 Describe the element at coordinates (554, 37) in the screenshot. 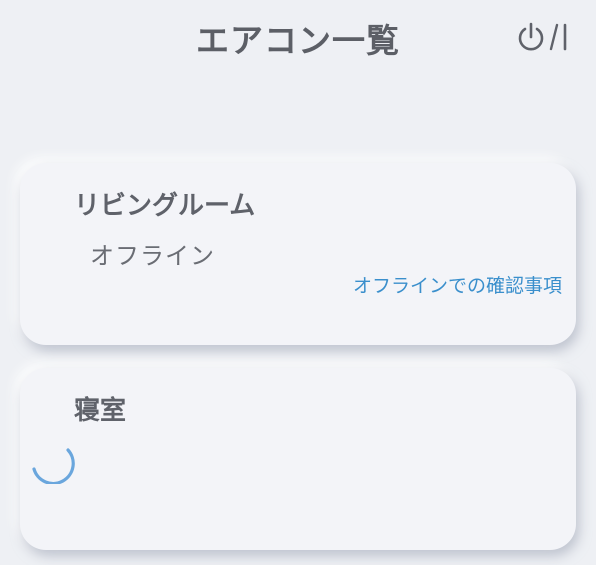

I see `slash-icon` at that location.